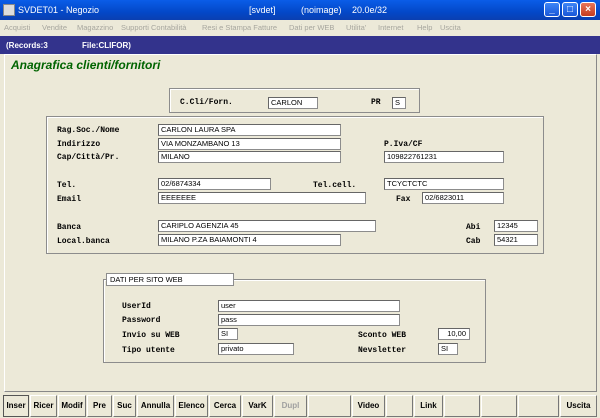  I want to click on fax-label: Fax, so click(403, 199).